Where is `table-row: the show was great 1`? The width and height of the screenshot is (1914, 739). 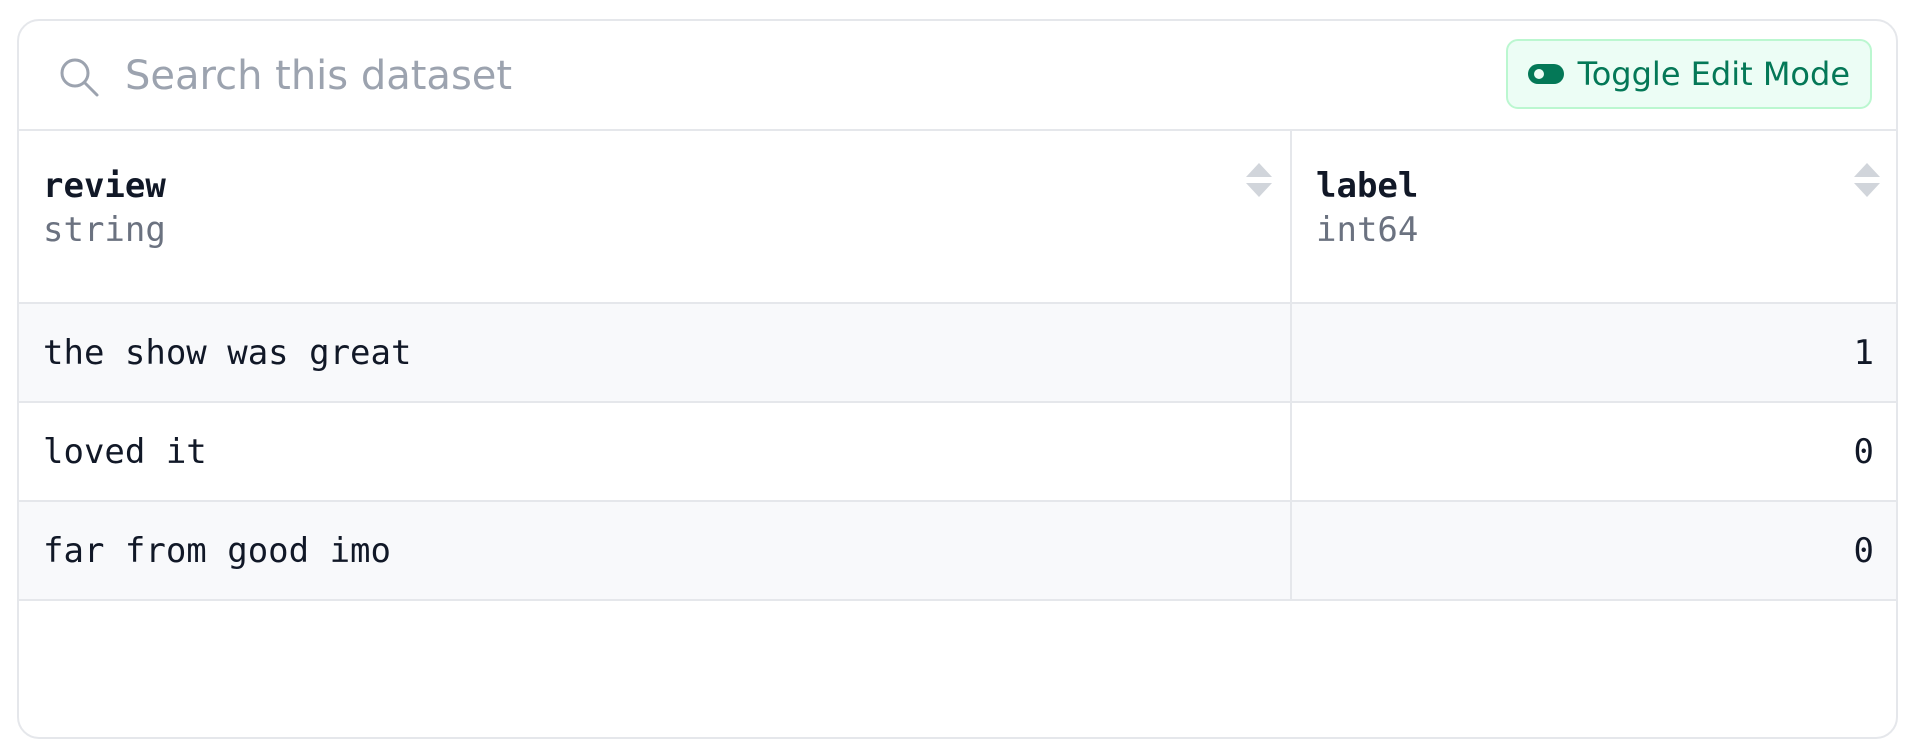
table-row: the show was great 1 is located at coordinates (957, 353).